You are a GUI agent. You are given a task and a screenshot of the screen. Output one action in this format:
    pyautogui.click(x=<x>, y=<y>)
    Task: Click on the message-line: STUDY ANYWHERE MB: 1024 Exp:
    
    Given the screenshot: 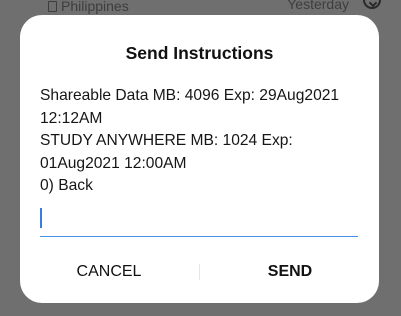 What is the action you would take?
    pyautogui.click(x=166, y=140)
    